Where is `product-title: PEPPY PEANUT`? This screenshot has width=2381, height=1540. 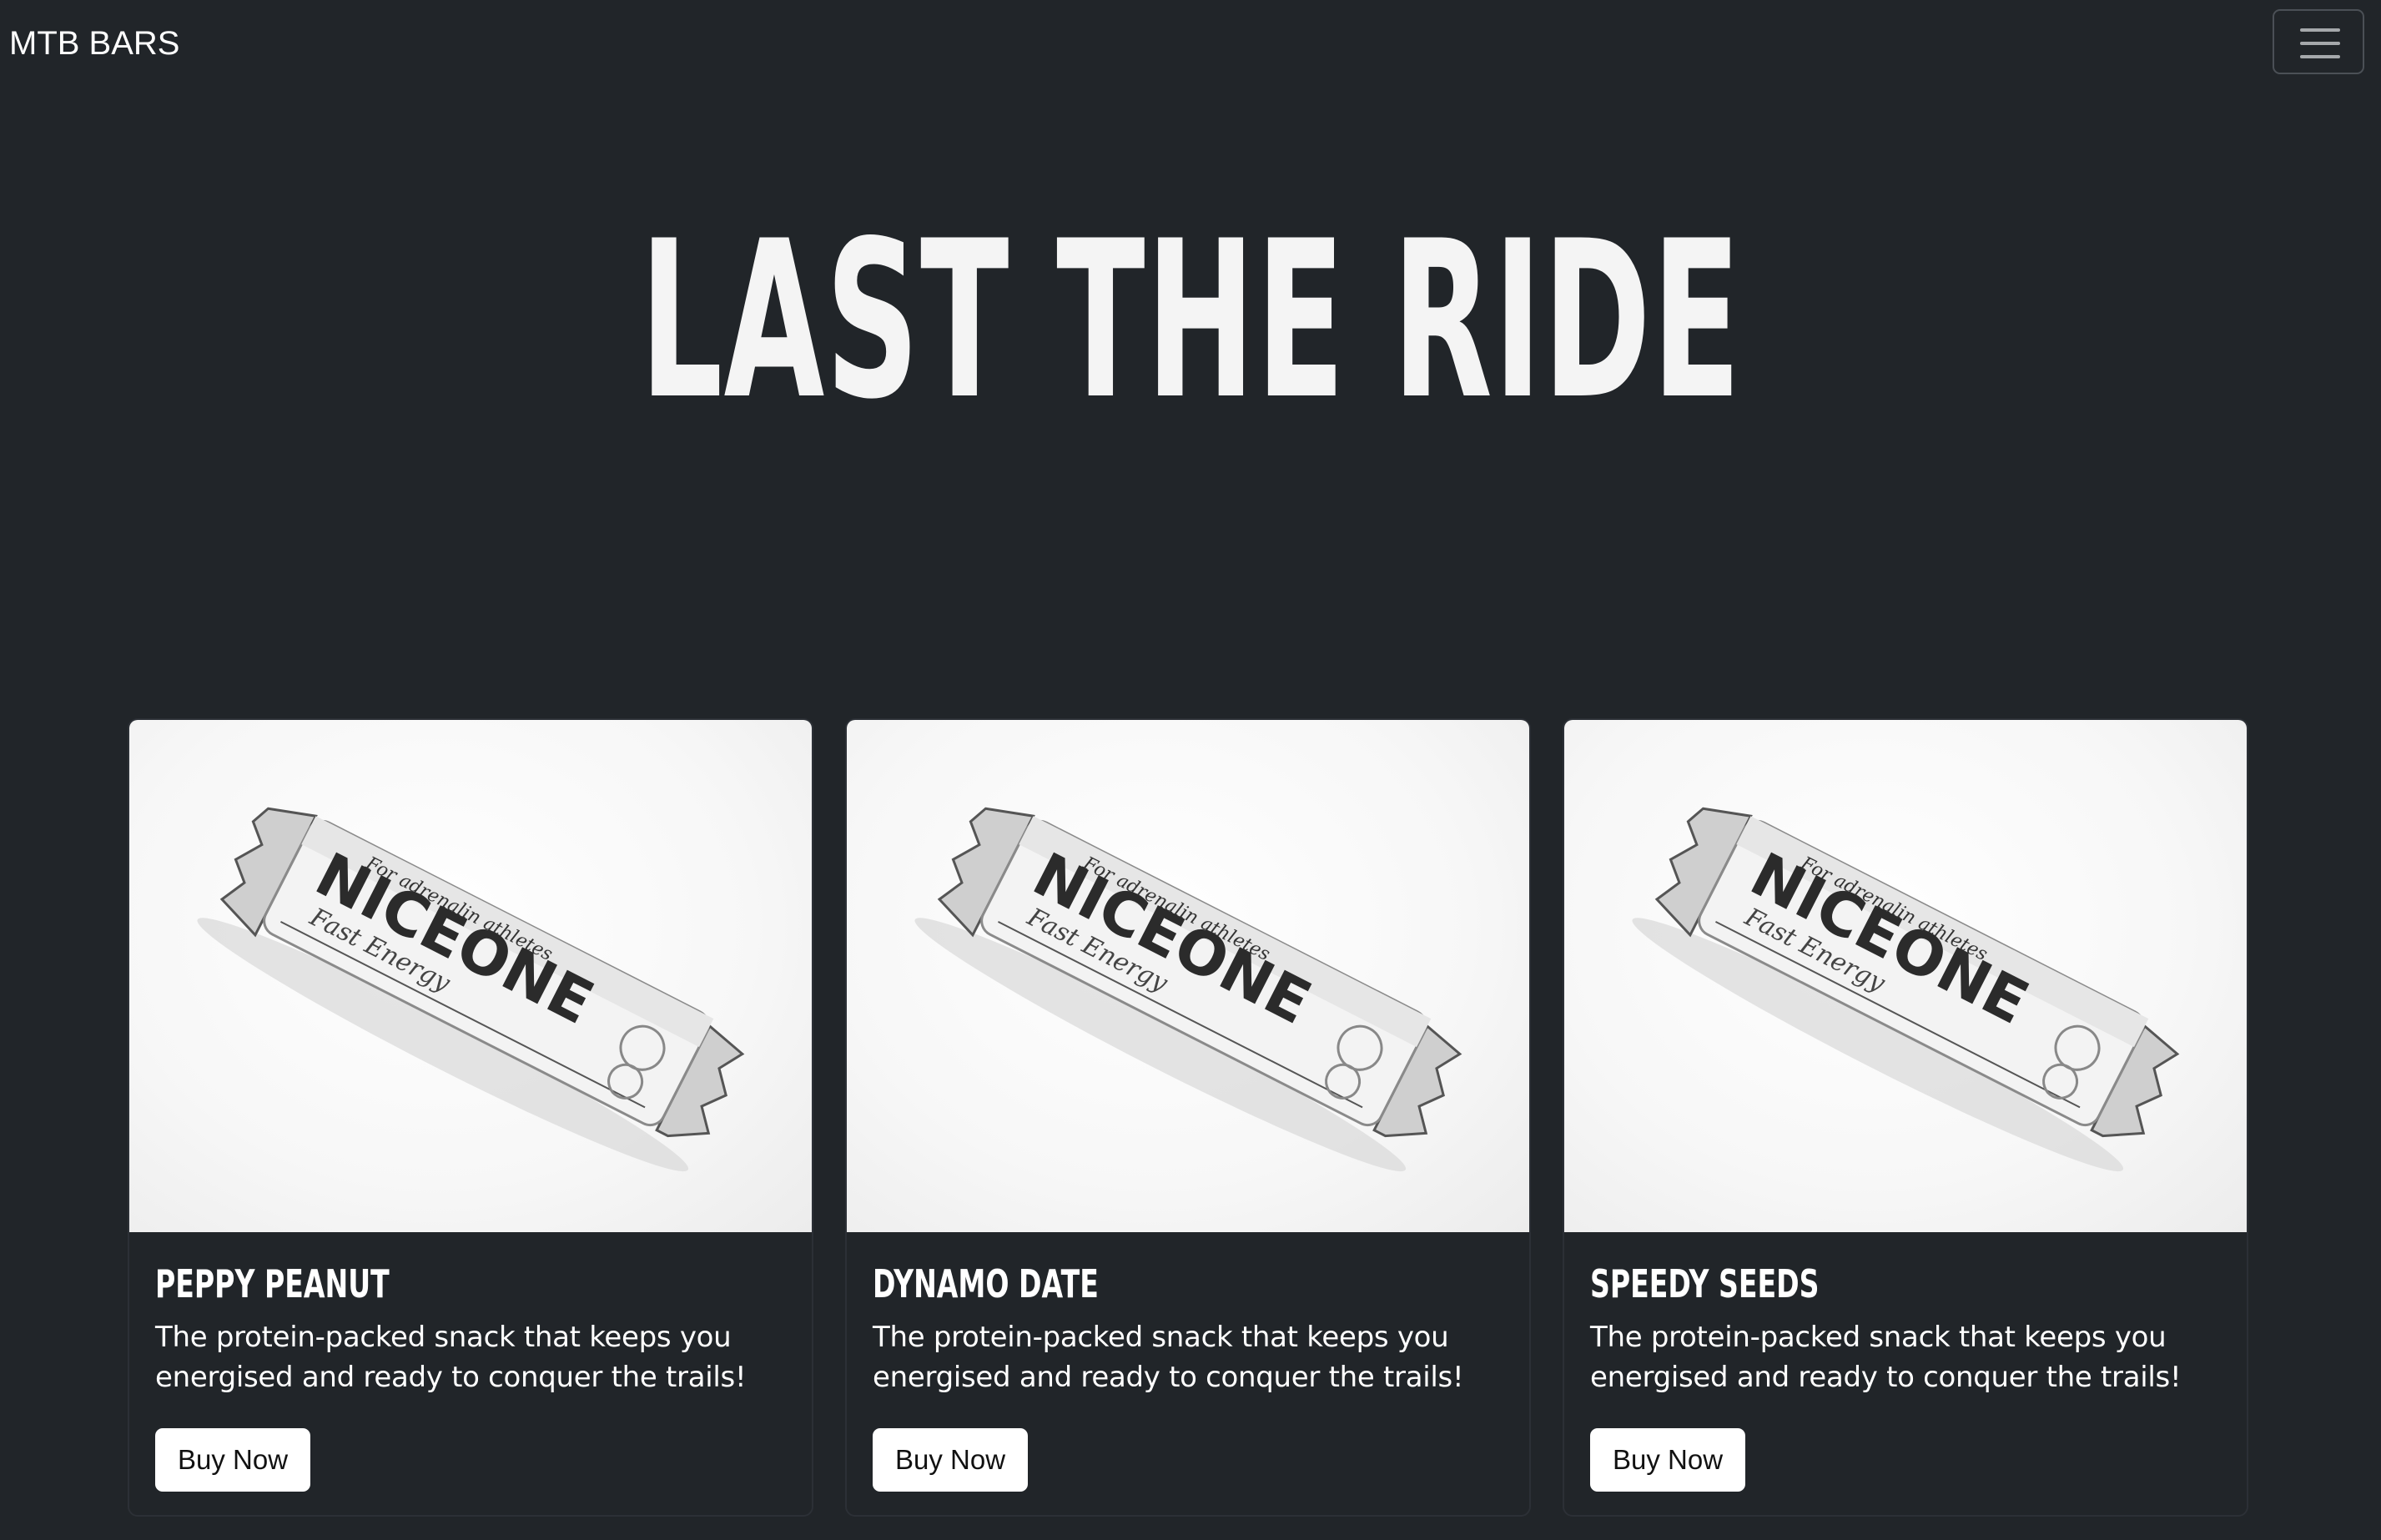
product-title: PEPPY PEANUT is located at coordinates (272, 1283).